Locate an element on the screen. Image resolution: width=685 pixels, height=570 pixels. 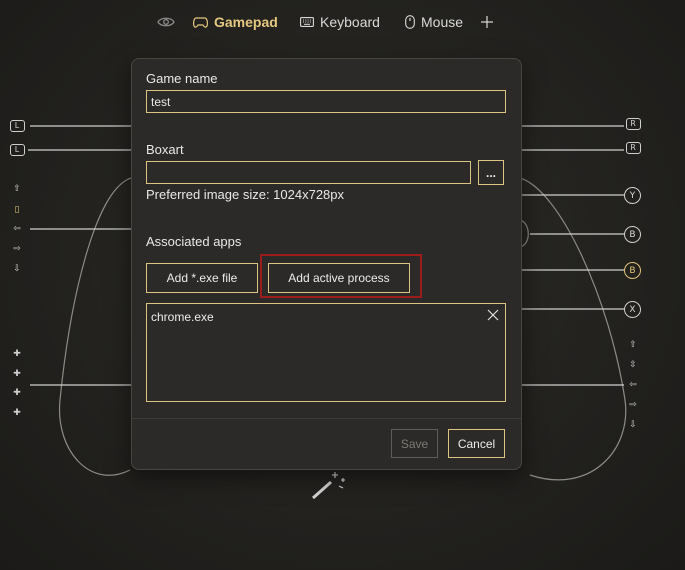
right-stick-left-icon: ⇦ is located at coordinates (633, 385).